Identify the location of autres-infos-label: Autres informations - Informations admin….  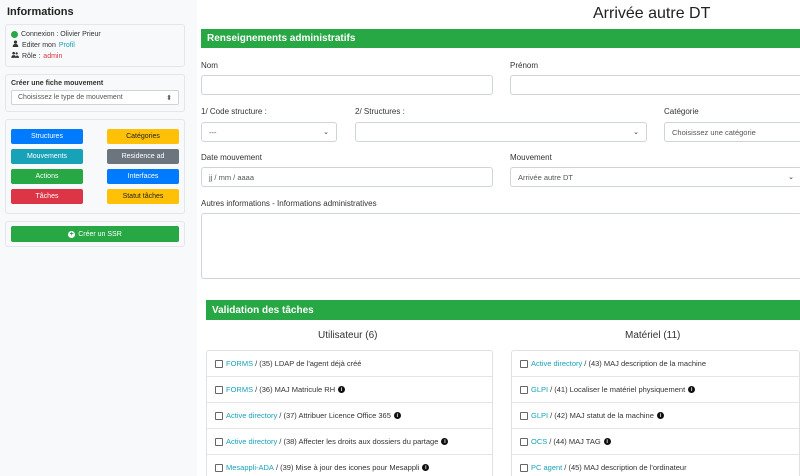
(289, 203).